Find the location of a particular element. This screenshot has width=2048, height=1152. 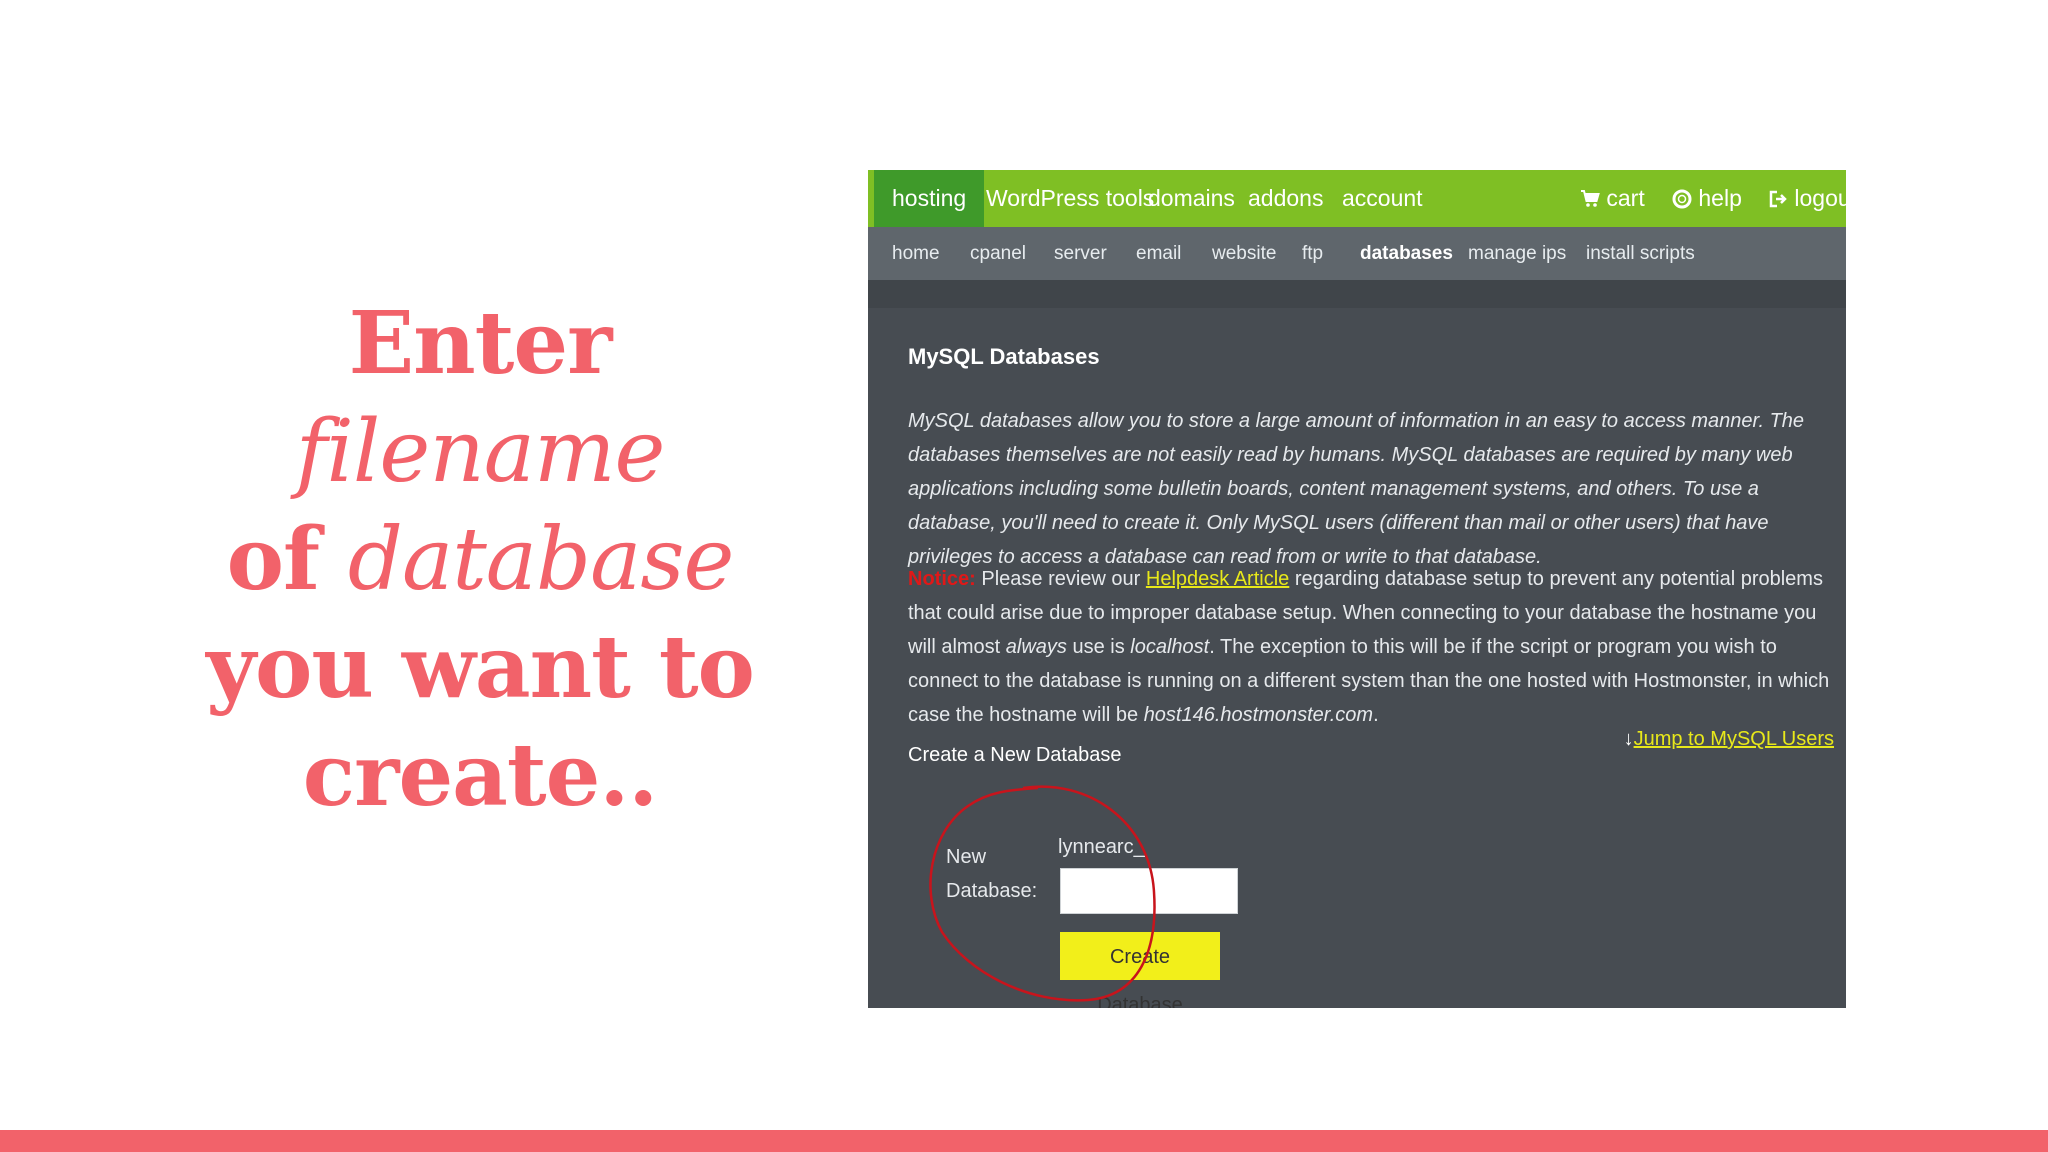

notice-localhost: localhost is located at coordinates (1170, 647).